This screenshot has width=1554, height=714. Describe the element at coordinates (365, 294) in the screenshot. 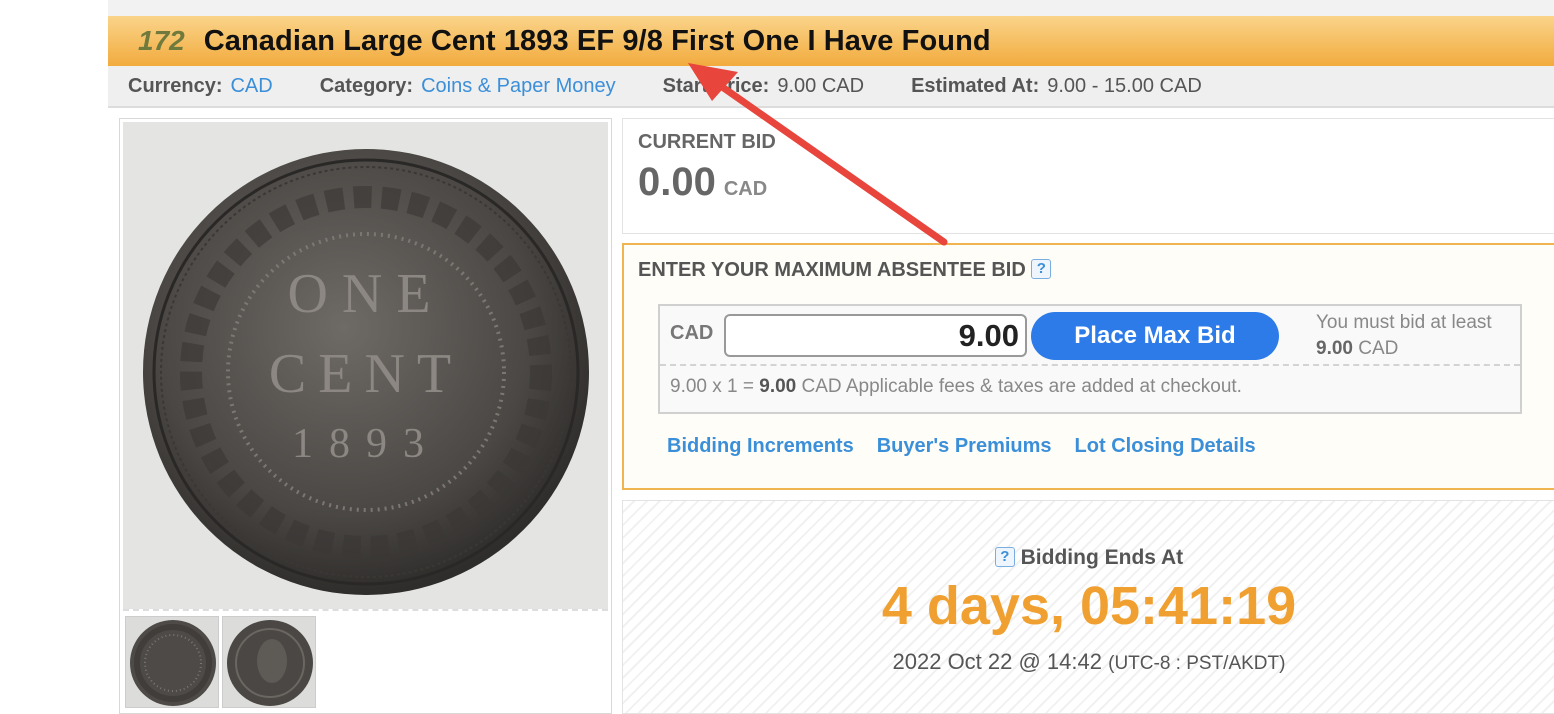

I see `coin-text-one: ONE` at that location.